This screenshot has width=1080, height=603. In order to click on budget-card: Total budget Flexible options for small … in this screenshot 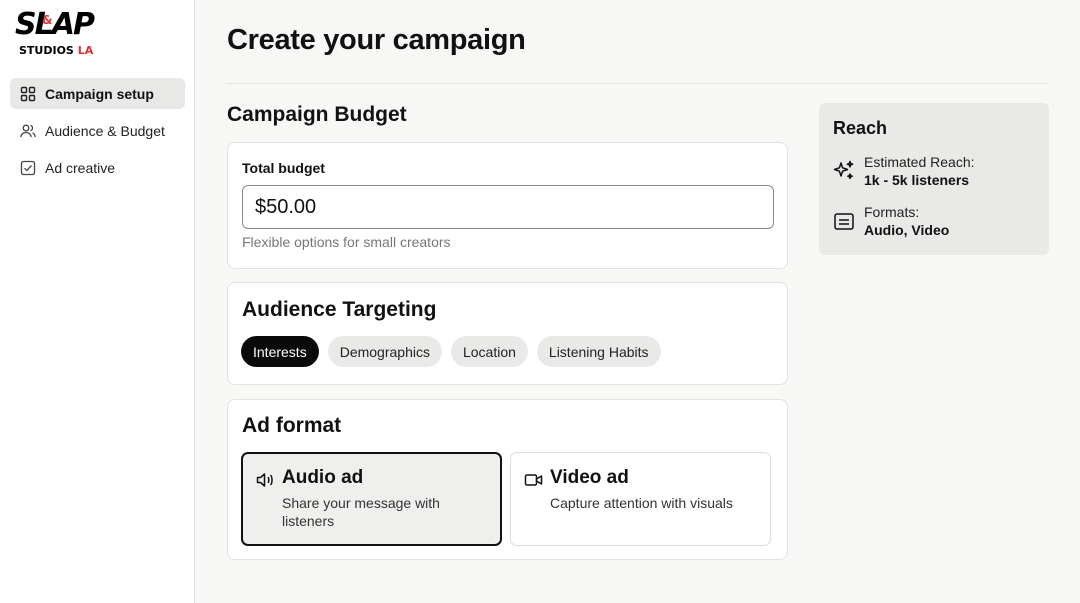, I will do `click(507, 205)`.